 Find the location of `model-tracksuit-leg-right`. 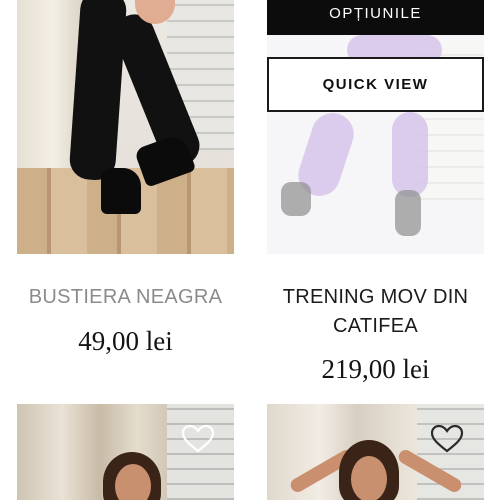

model-tracksuit-leg-right is located at coordinates (410, 154).